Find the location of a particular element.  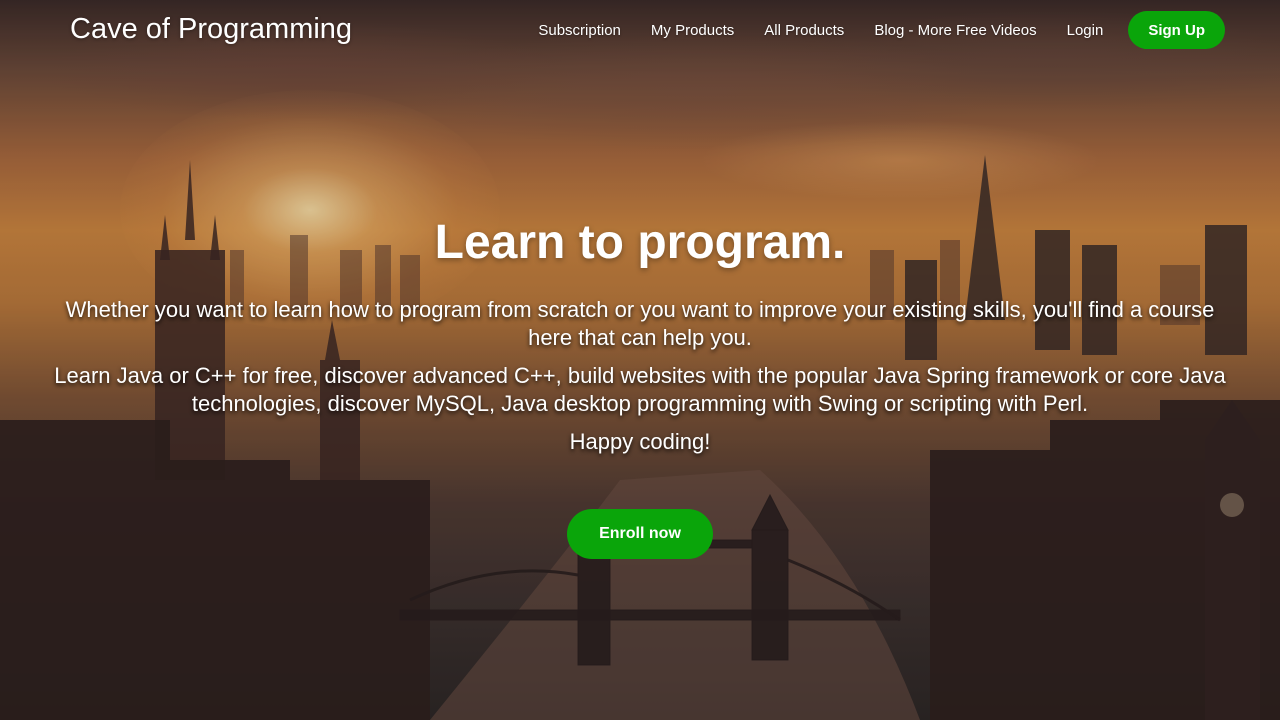

nav-link-all-products: All Products is located at coordinates (804, 30).